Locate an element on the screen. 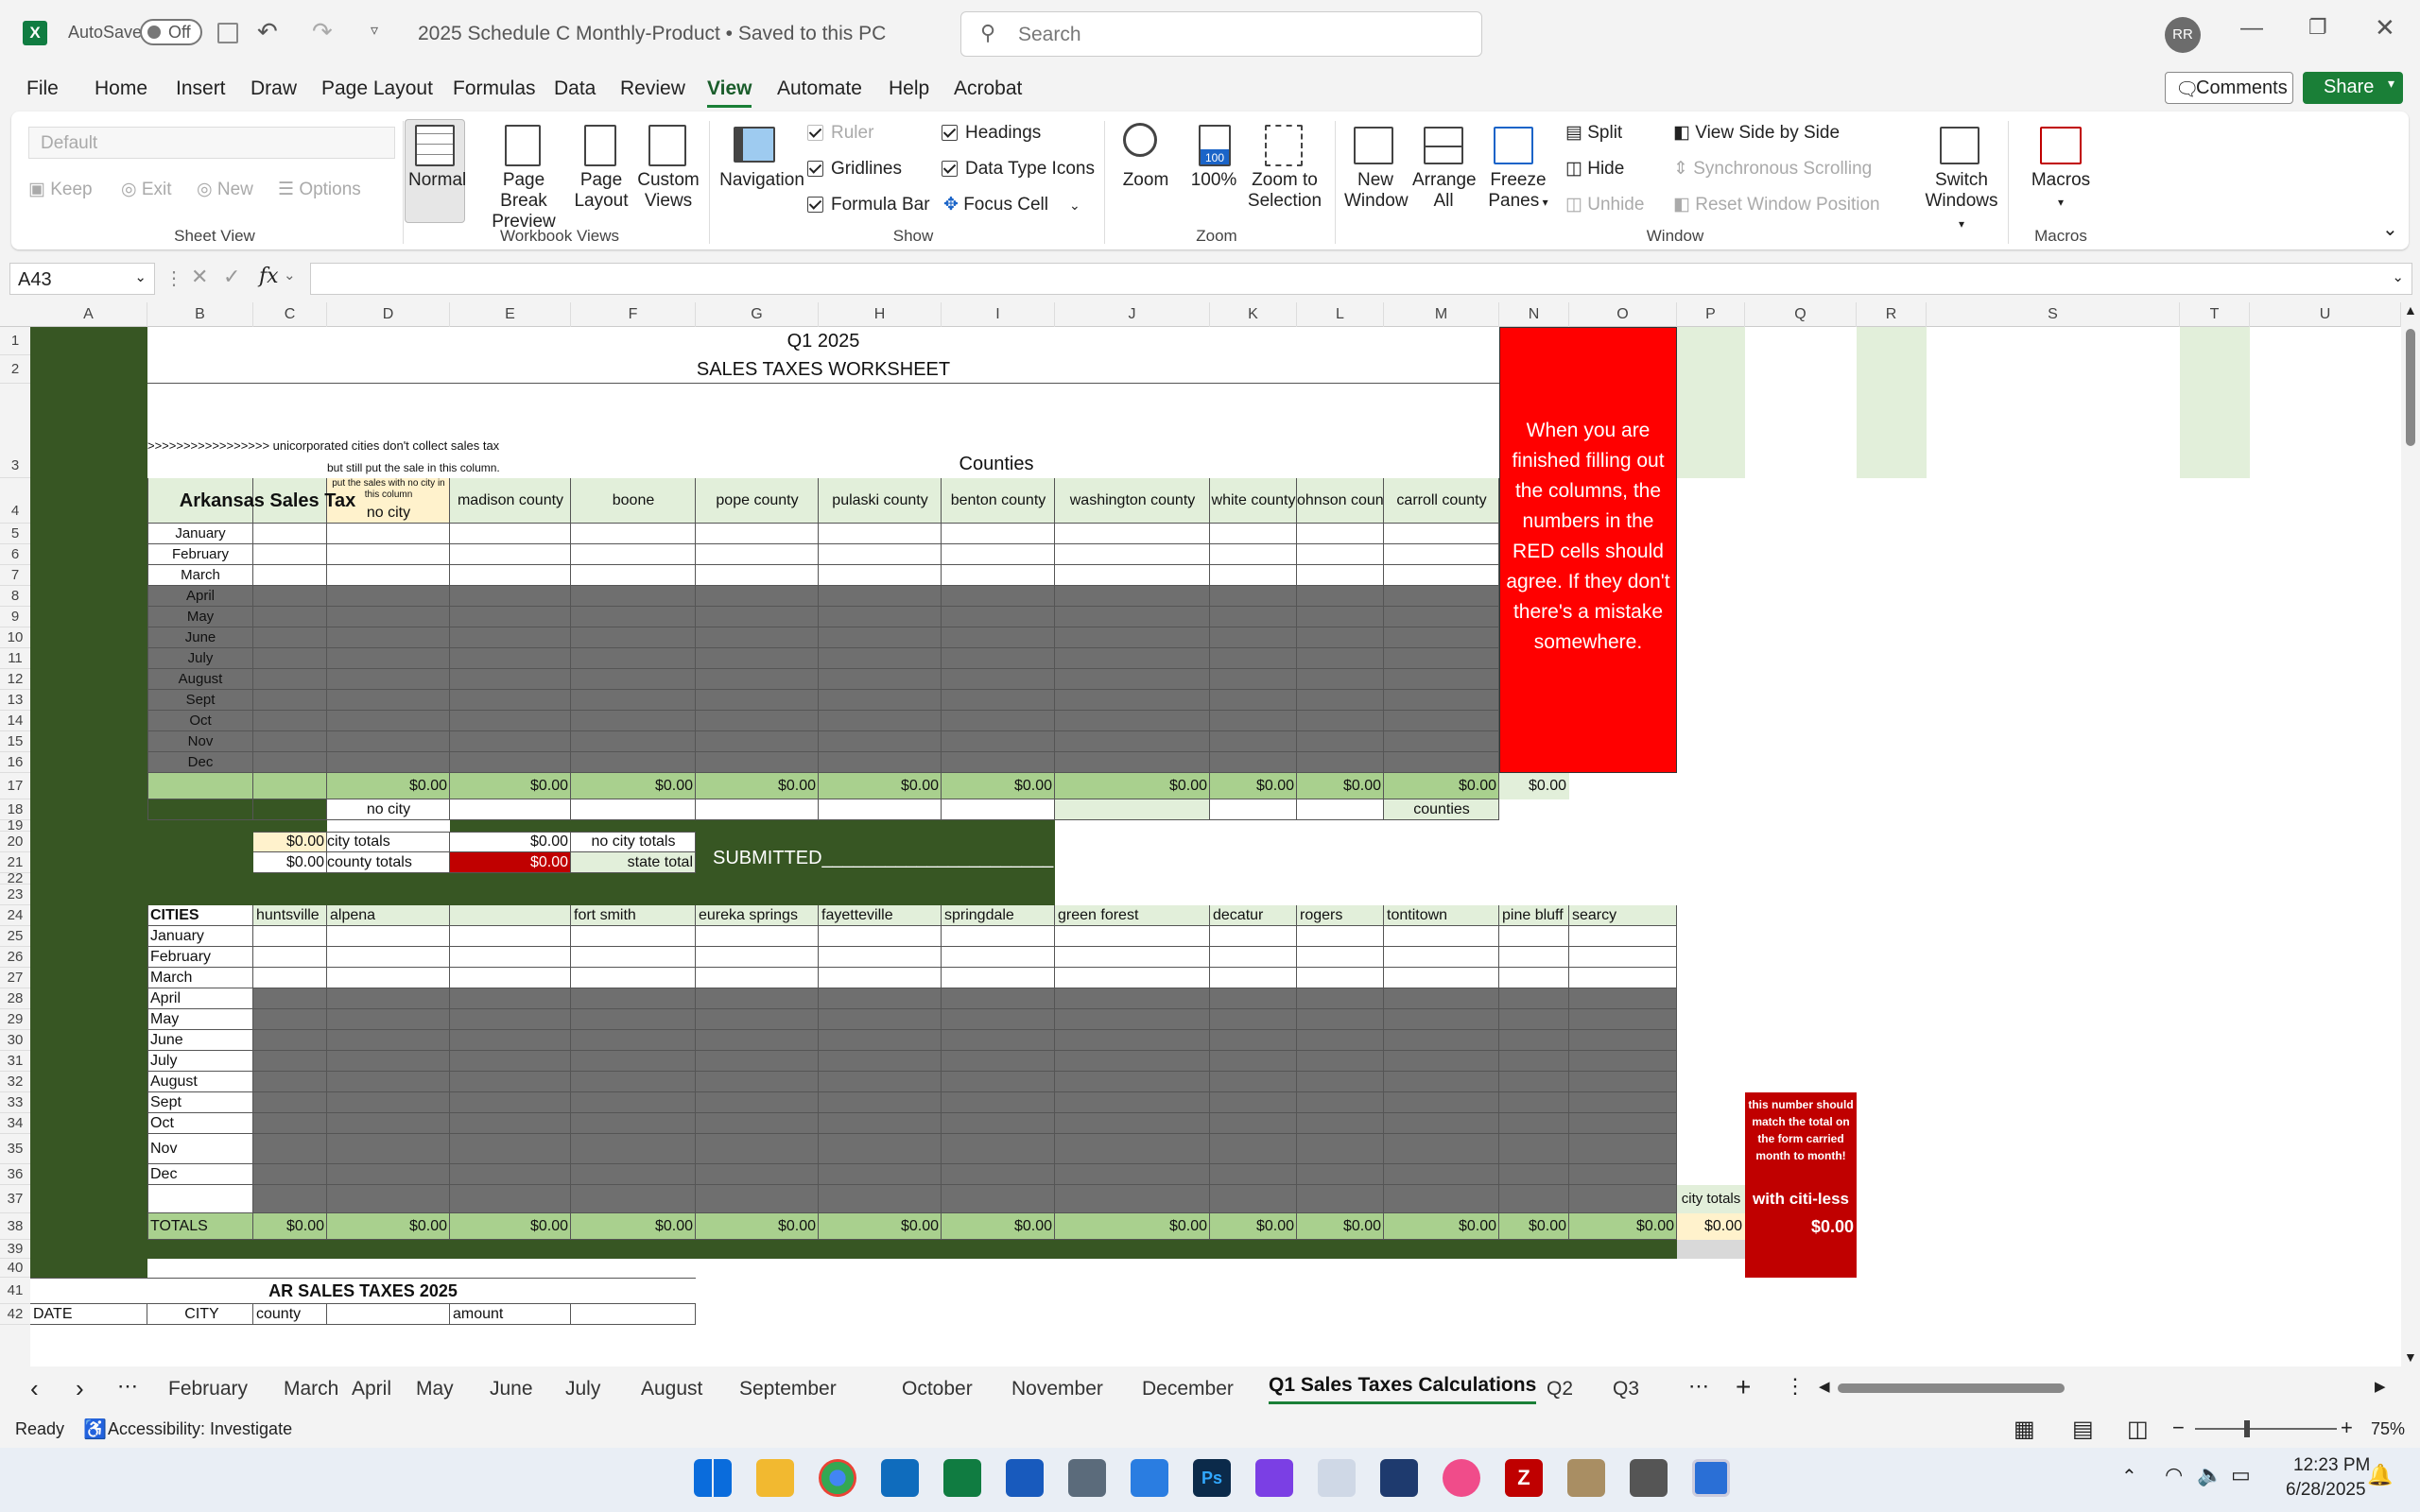 This screenshot has width=2420, height=1512. row-header: 29 is located at coordinates (15, 1019).